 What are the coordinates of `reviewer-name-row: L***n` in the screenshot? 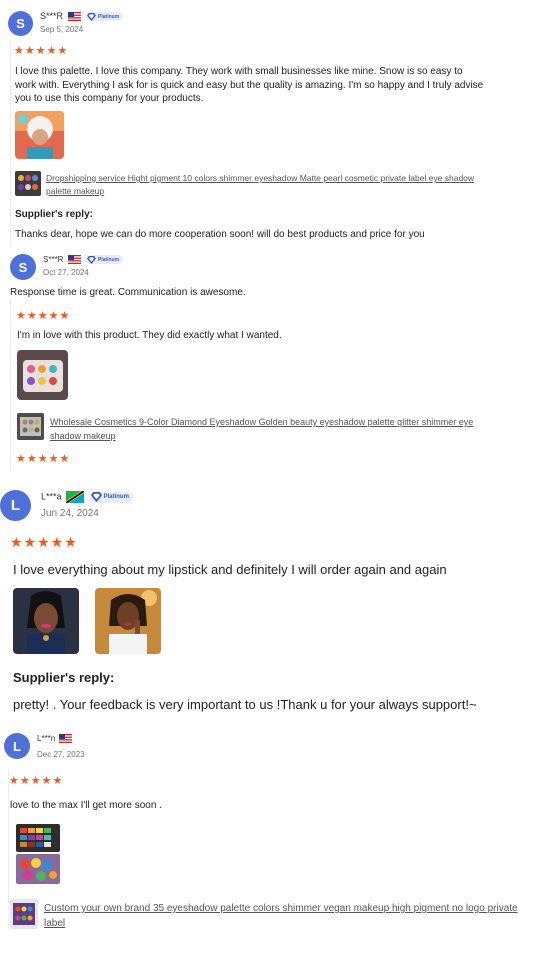 It's located at (55, 739).